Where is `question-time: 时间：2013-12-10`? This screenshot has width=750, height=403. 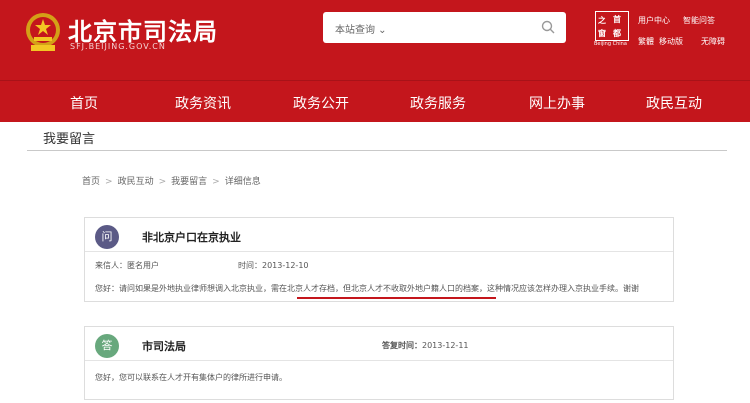
question-time: 时间：2013-12-10 is located at coordinates (273, 265).